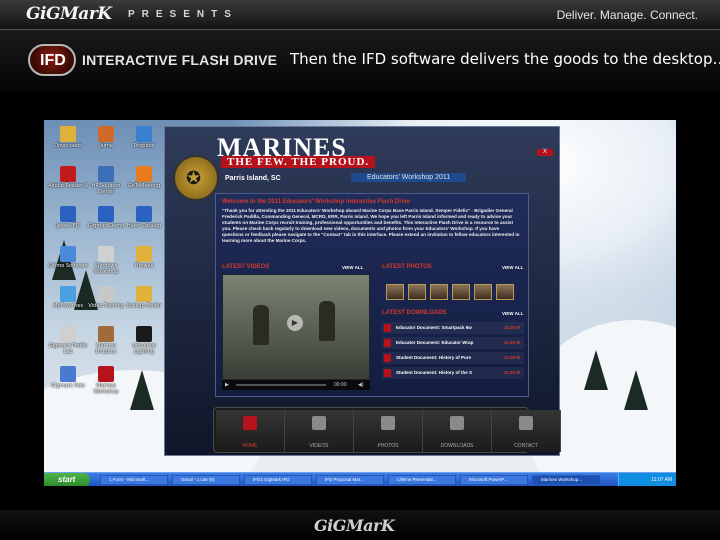 This screenshot has height=540, width=720. What do you see at coordinates (361, 385) in the screenshot?
I see `volume-icon: ◀)` at bounding box center [361, 385].